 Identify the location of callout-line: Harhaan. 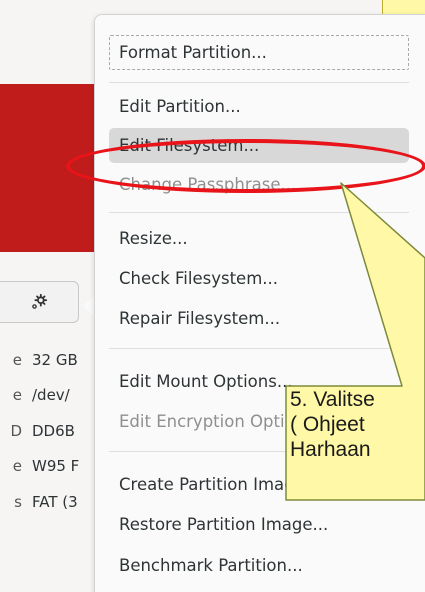
(330, 449).